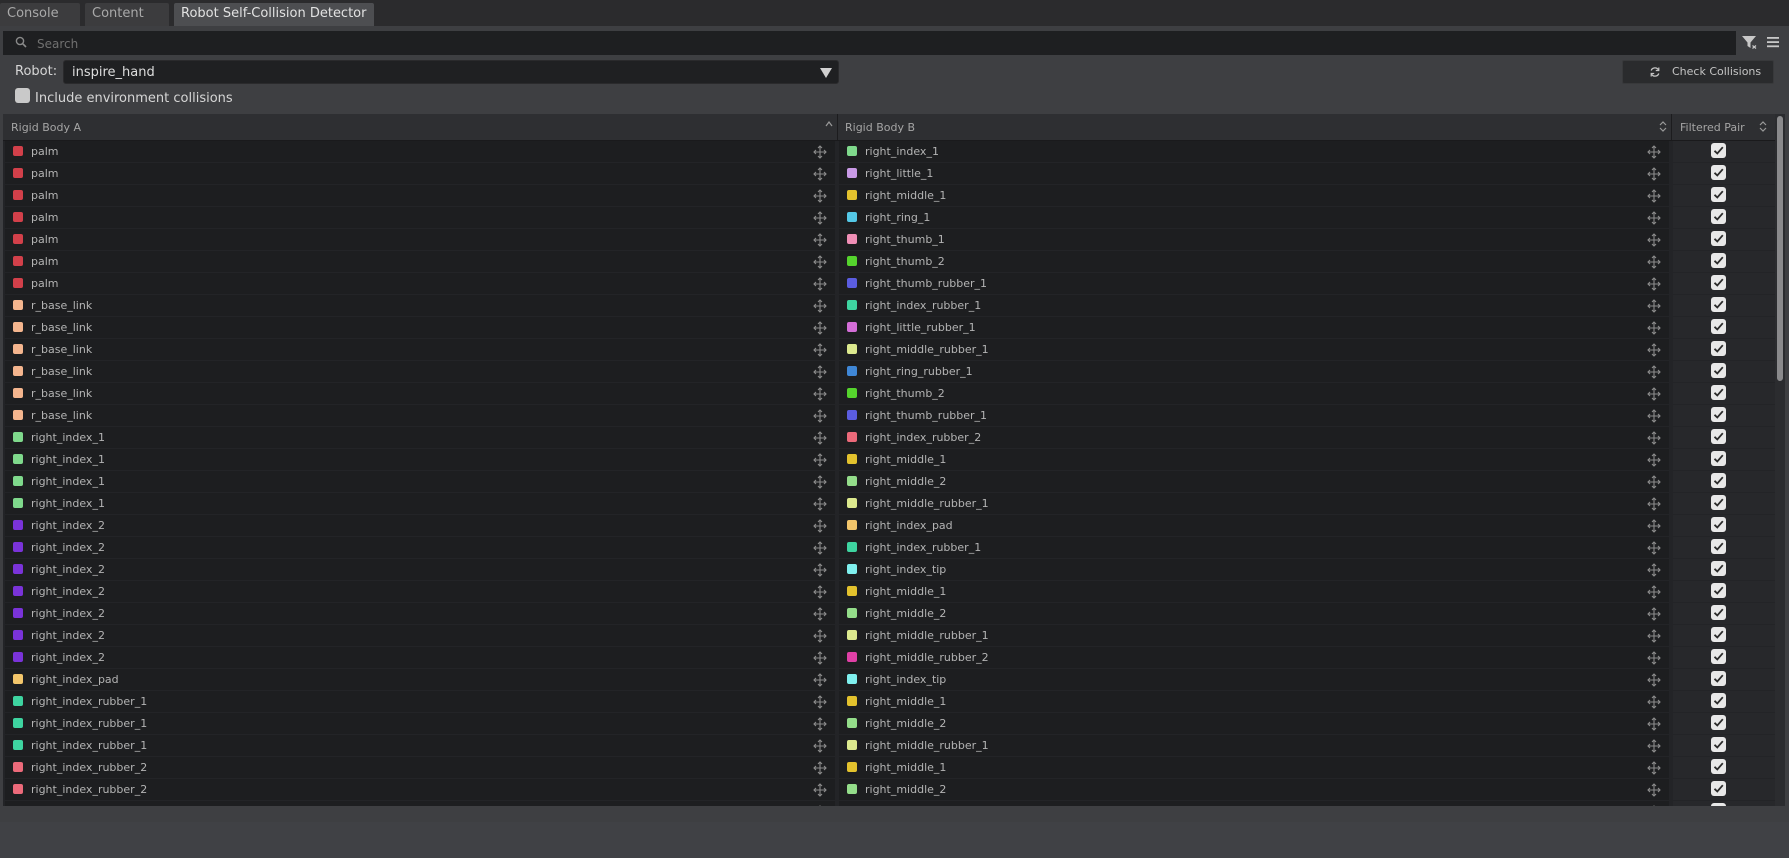  I want to click on rigid-body-b-cell: right_thumb_rubber_1, so click(1254, 283).